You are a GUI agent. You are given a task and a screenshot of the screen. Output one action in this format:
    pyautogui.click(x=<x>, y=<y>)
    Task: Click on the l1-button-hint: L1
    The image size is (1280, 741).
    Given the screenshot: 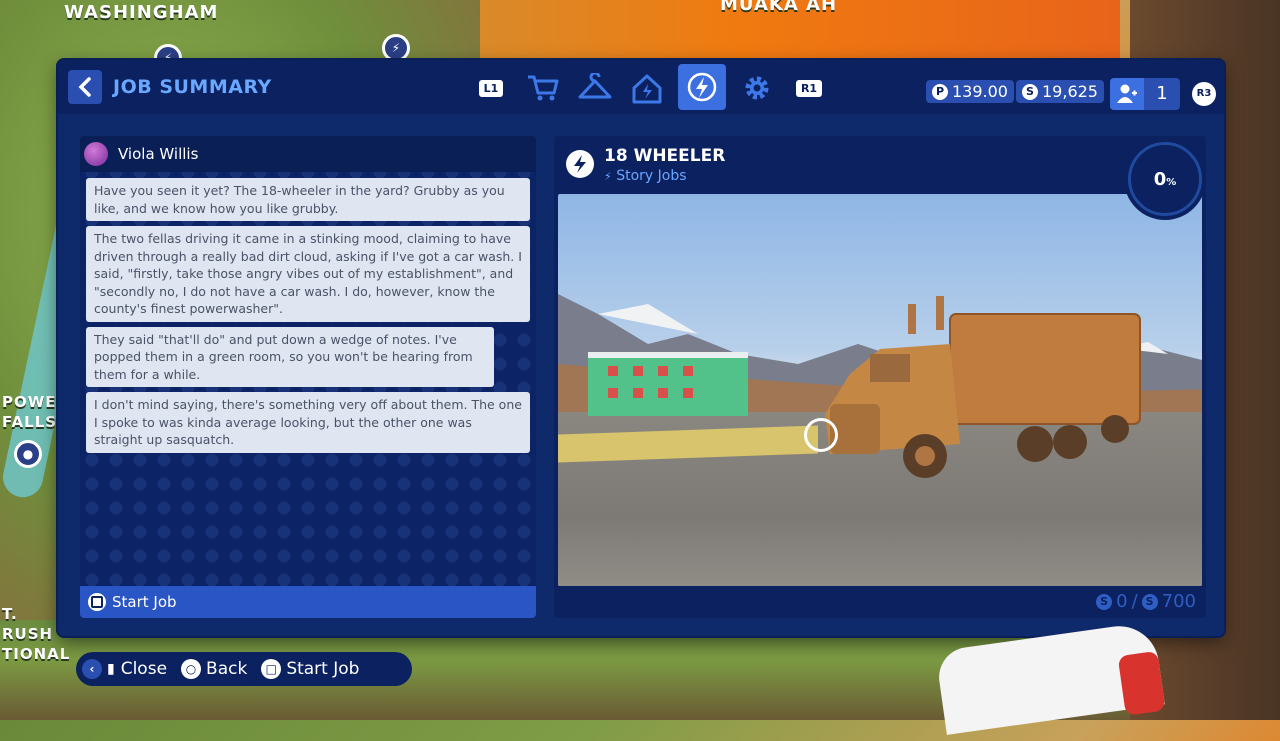 What is the action you would take?
    pyautogui.click(x=491, y=88)
    